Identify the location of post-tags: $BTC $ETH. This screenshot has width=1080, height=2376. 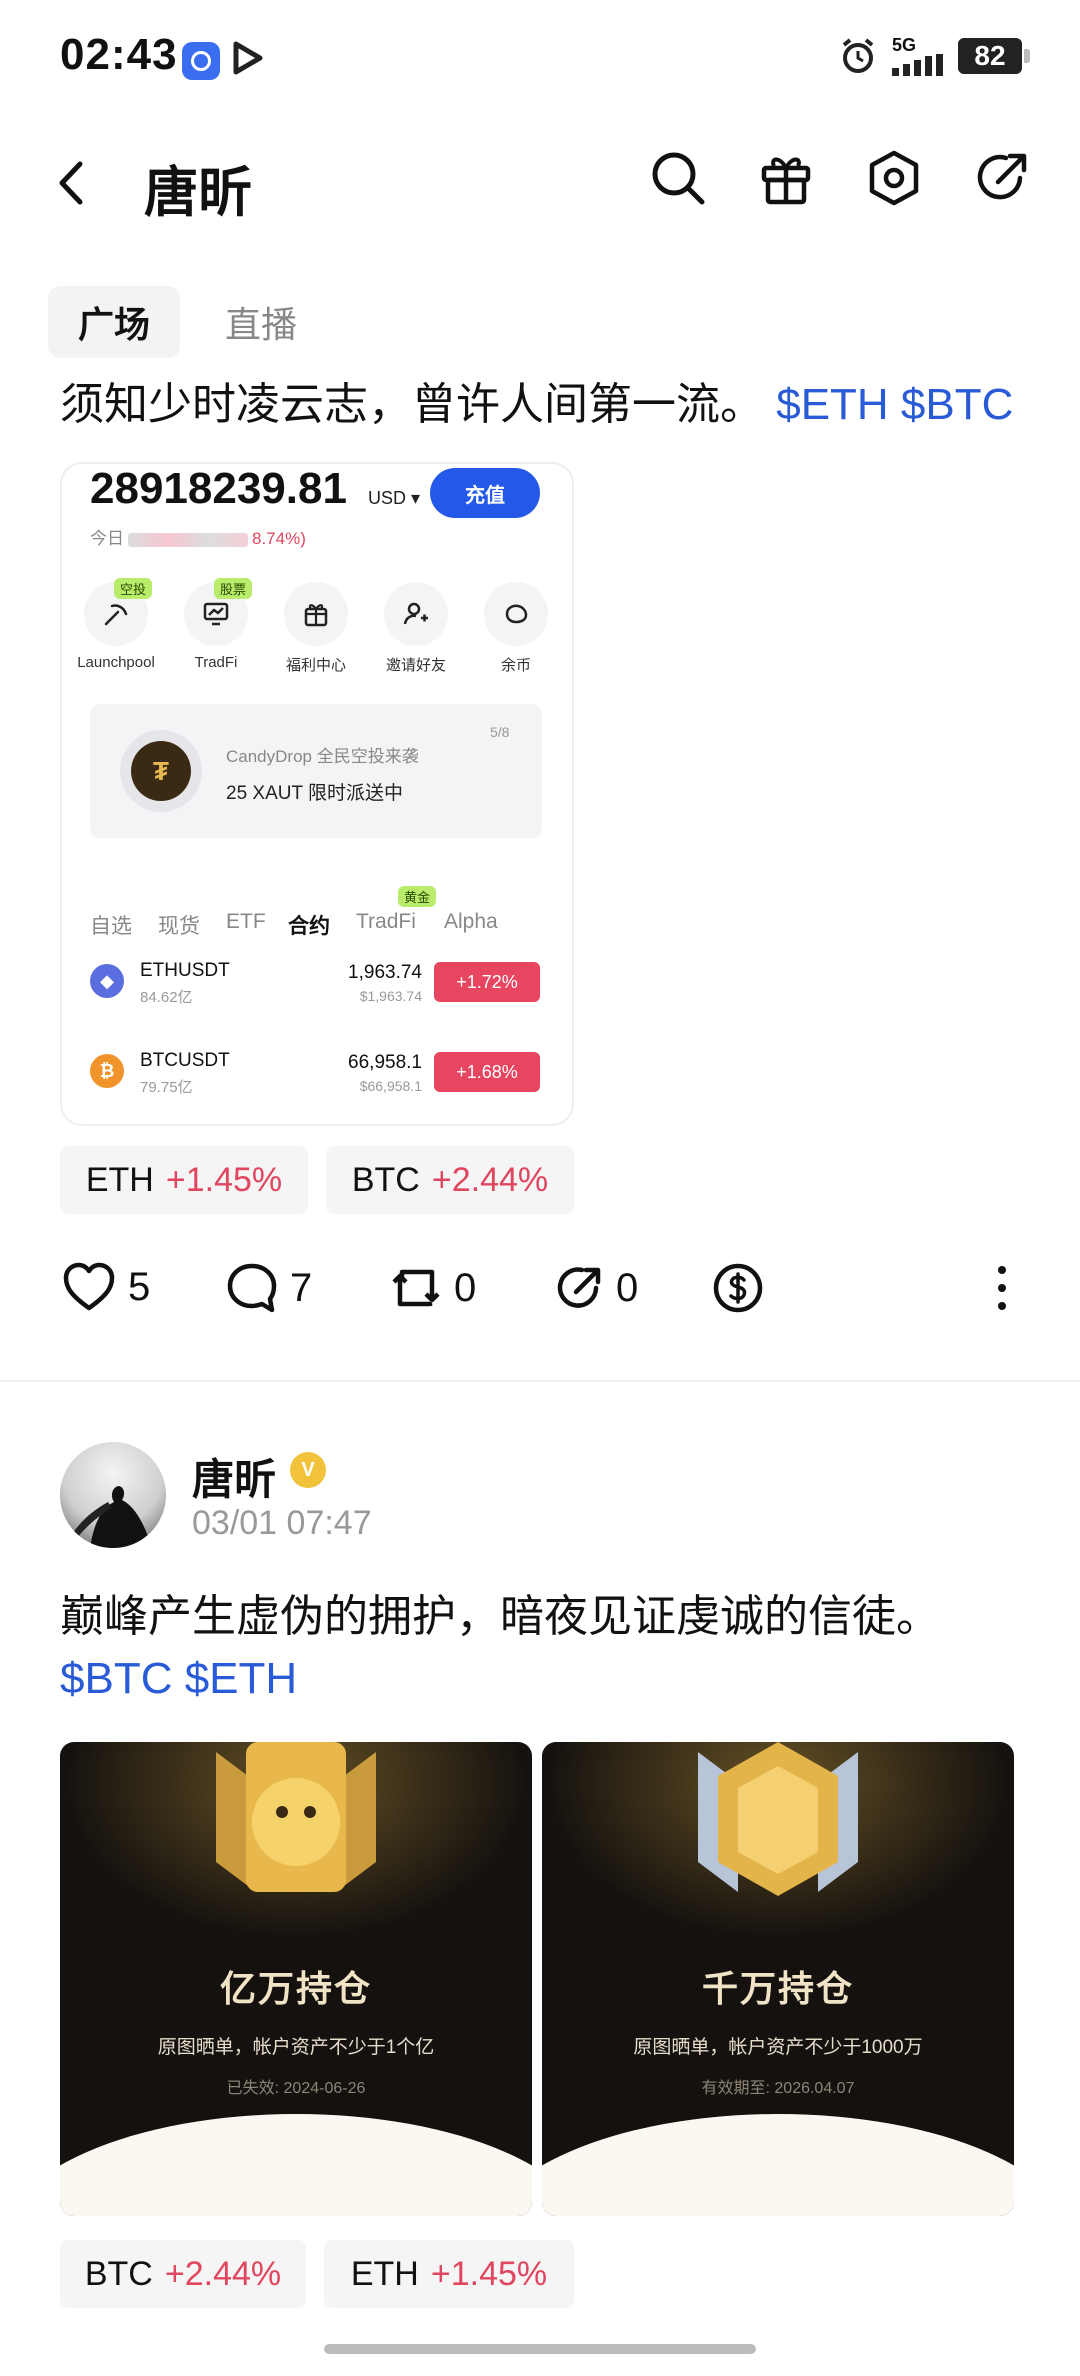
(540, 1679).